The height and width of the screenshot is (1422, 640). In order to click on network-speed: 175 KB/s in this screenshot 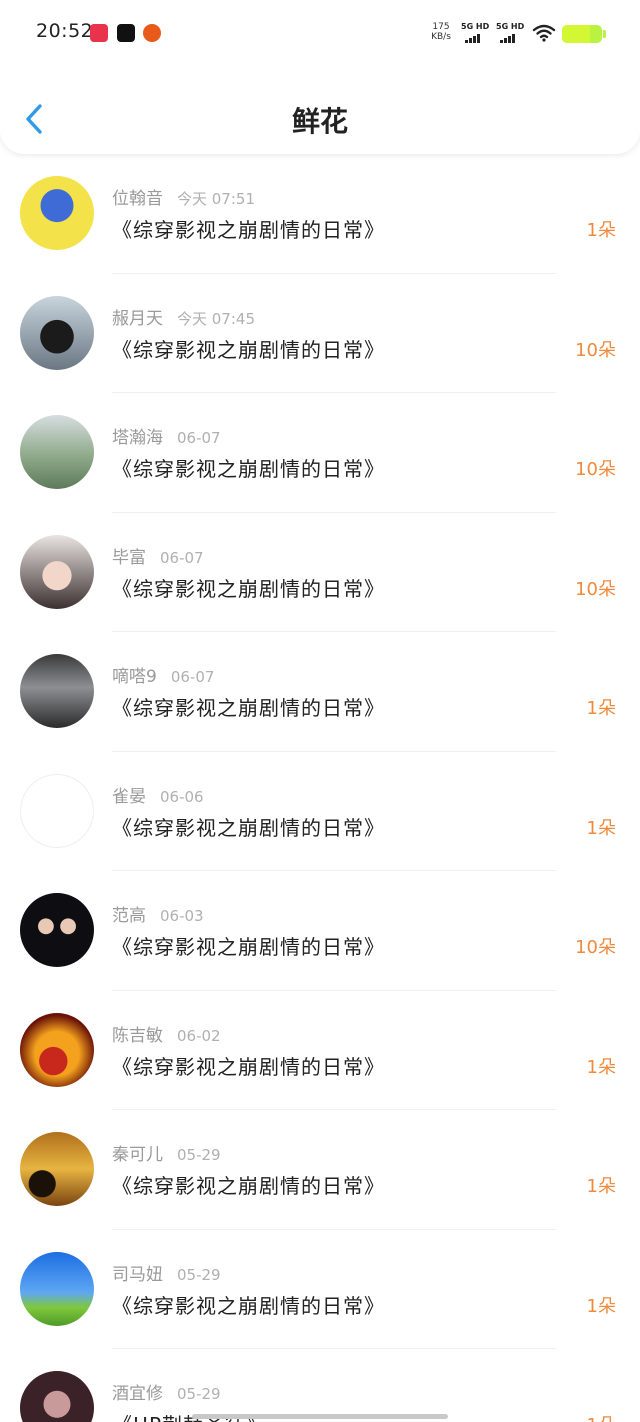, I will do `click(441, 32)`.